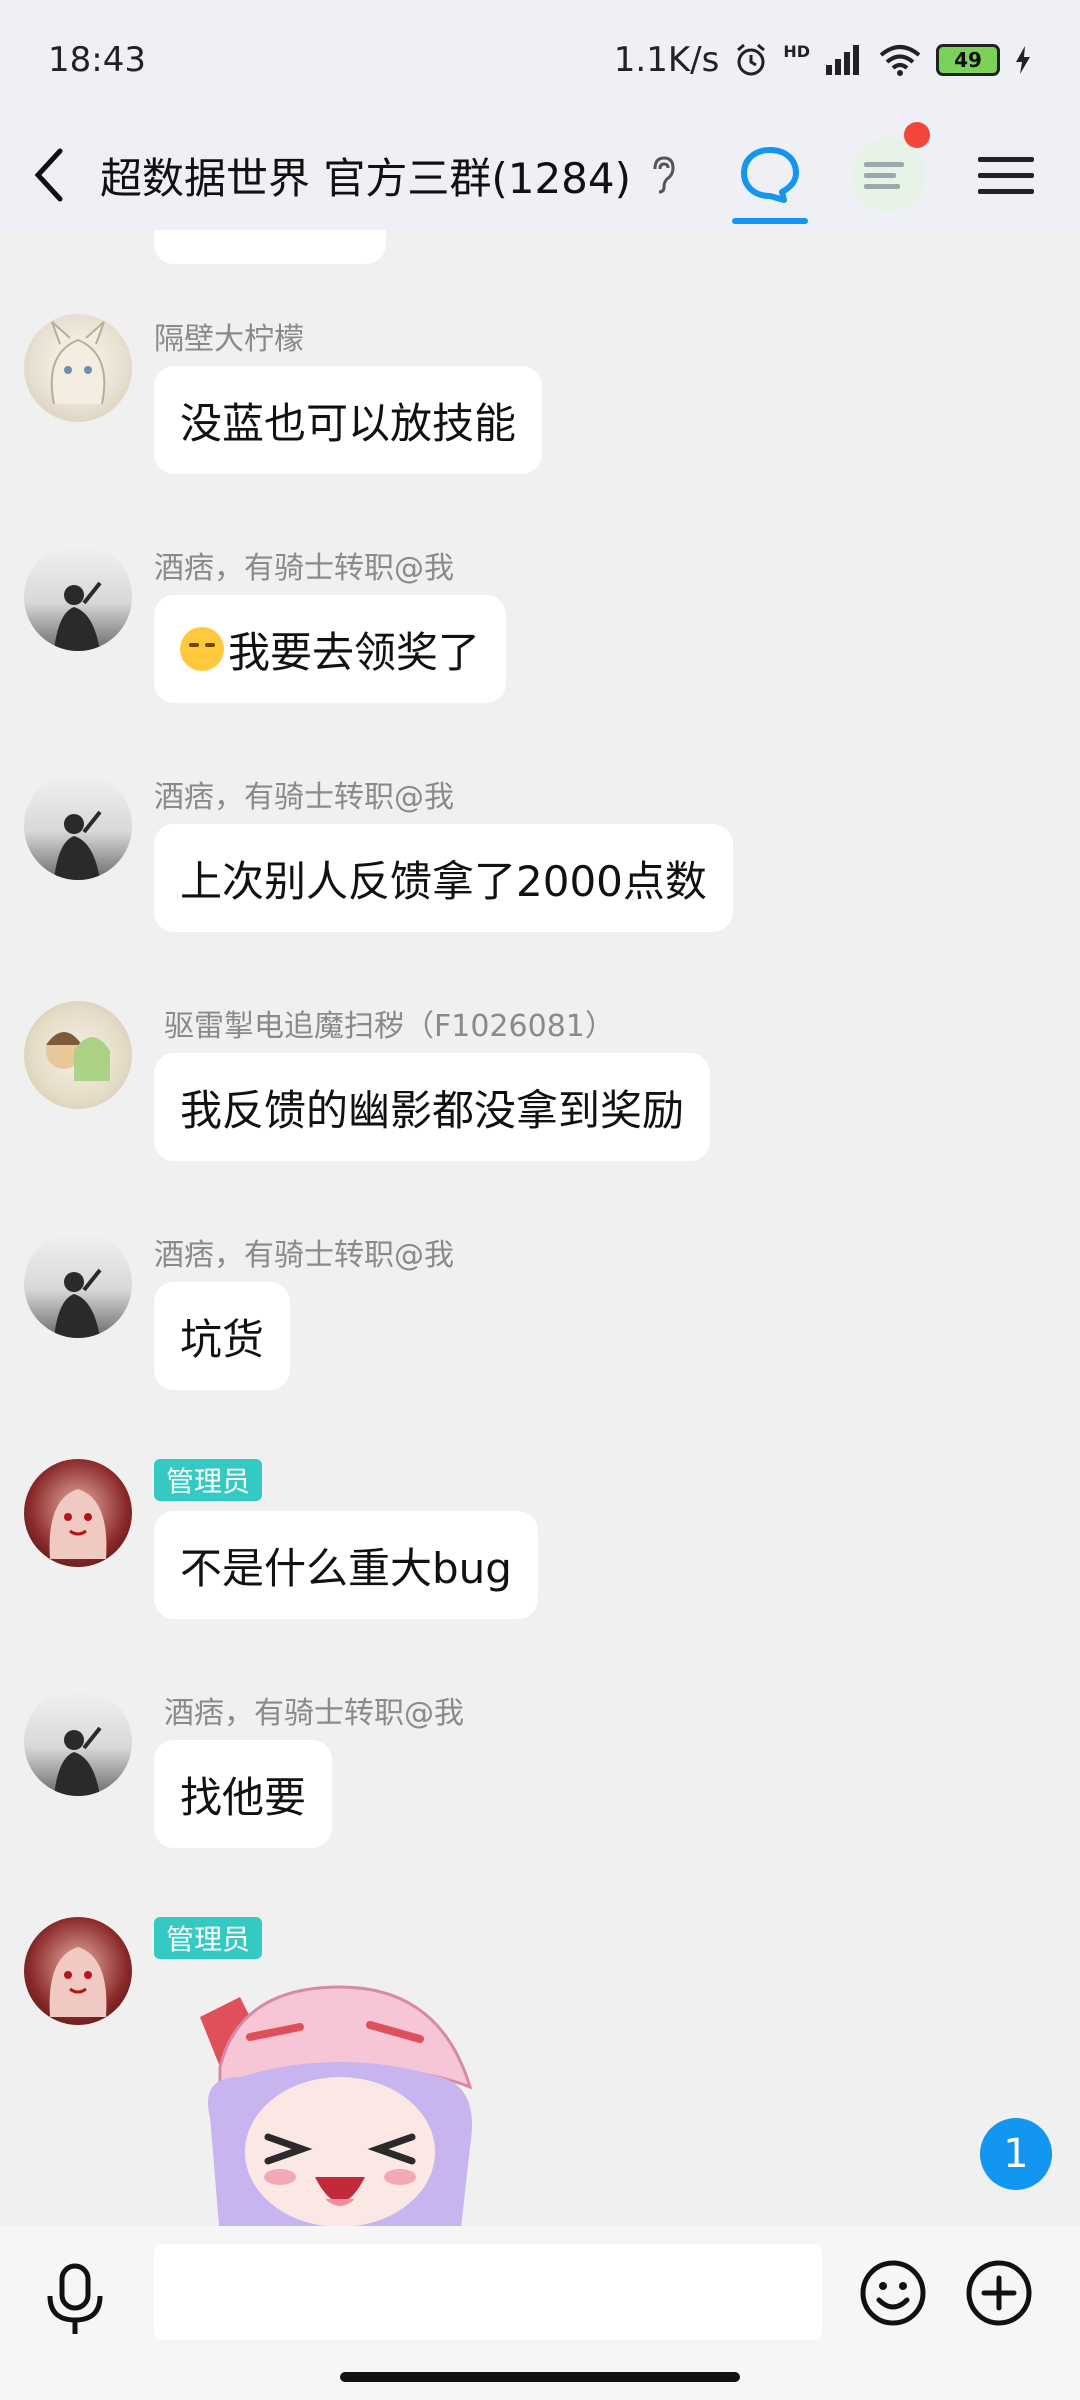 This screenshot has height=2400, width=1080. What do you see at coordinates (1016, 2154) in the screenshot?
I see `unread-count-badge: 1` at bounding box center [1016, 2154].